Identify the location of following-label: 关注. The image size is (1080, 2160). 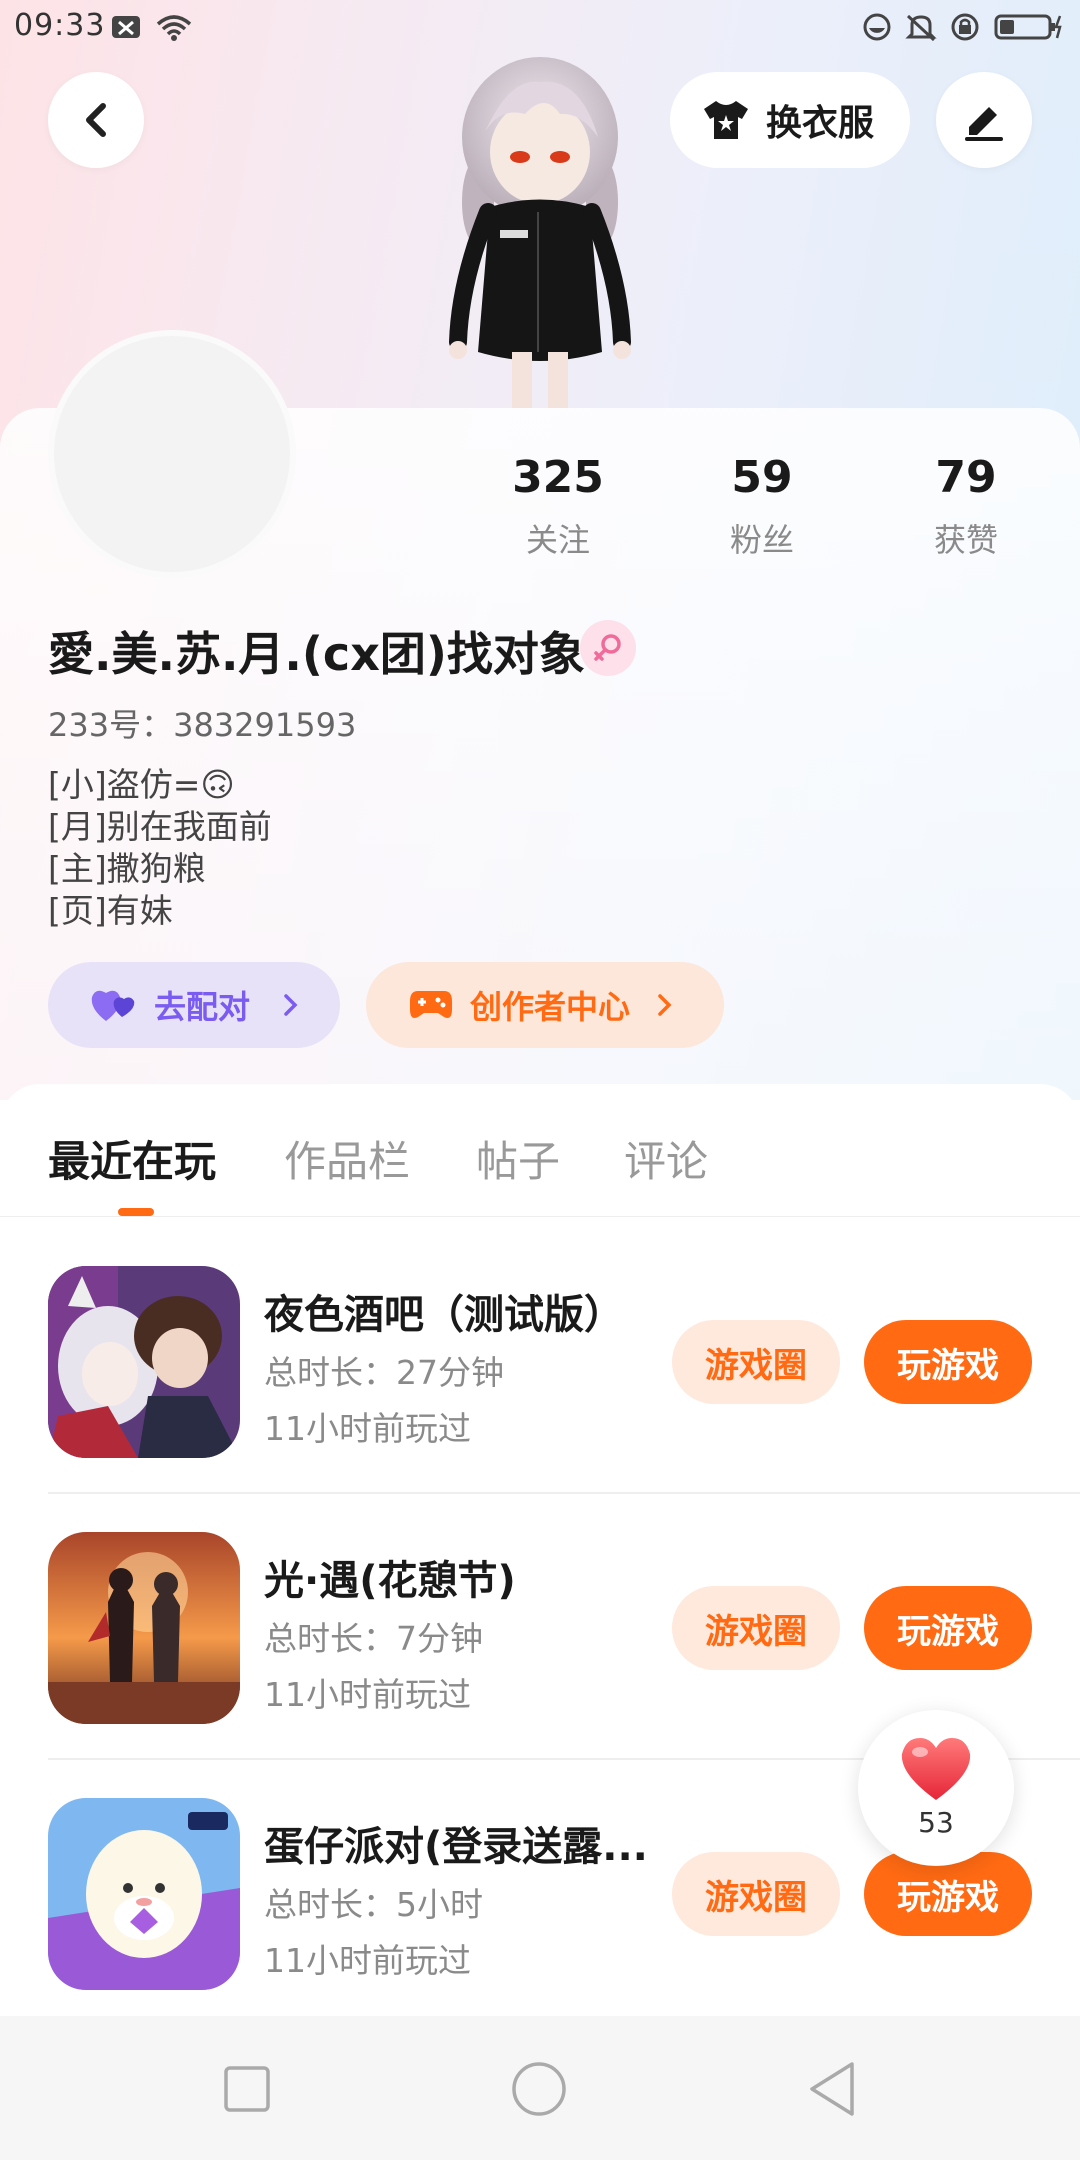
(557, 540).